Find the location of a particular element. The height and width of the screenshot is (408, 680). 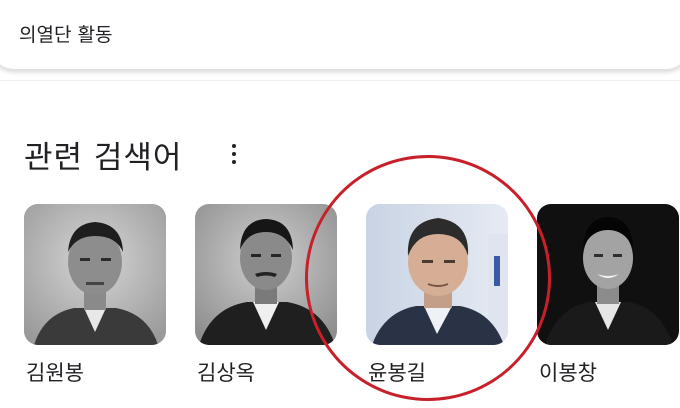

related-item-name: 윤봉길 is located at coordinates (397, 373).